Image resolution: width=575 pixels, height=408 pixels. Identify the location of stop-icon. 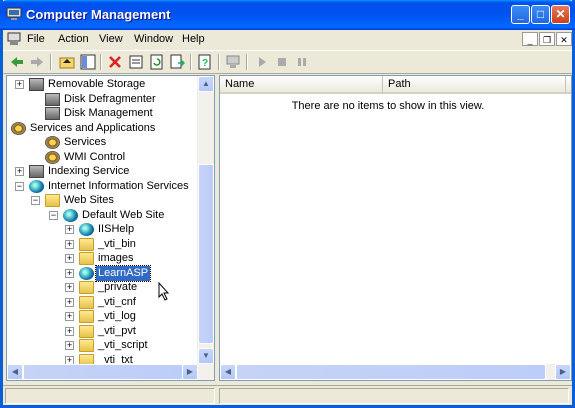
(282, 62).